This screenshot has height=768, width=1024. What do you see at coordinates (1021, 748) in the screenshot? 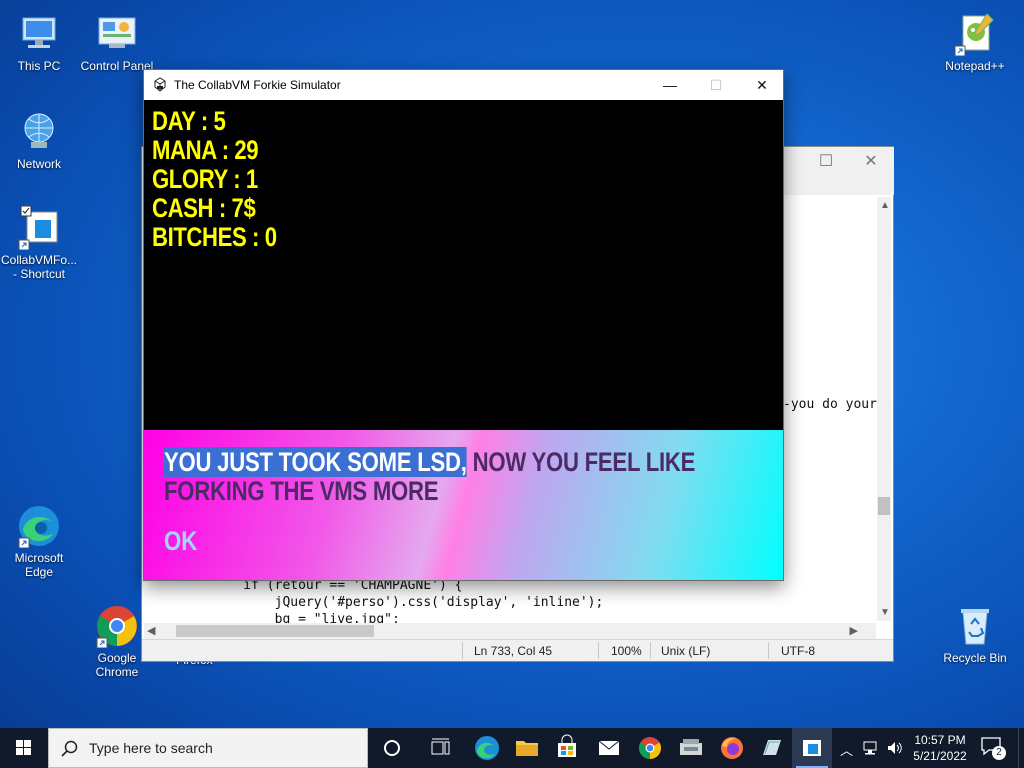
I see `show-desktop-button` at bounding box center [1021, 748].